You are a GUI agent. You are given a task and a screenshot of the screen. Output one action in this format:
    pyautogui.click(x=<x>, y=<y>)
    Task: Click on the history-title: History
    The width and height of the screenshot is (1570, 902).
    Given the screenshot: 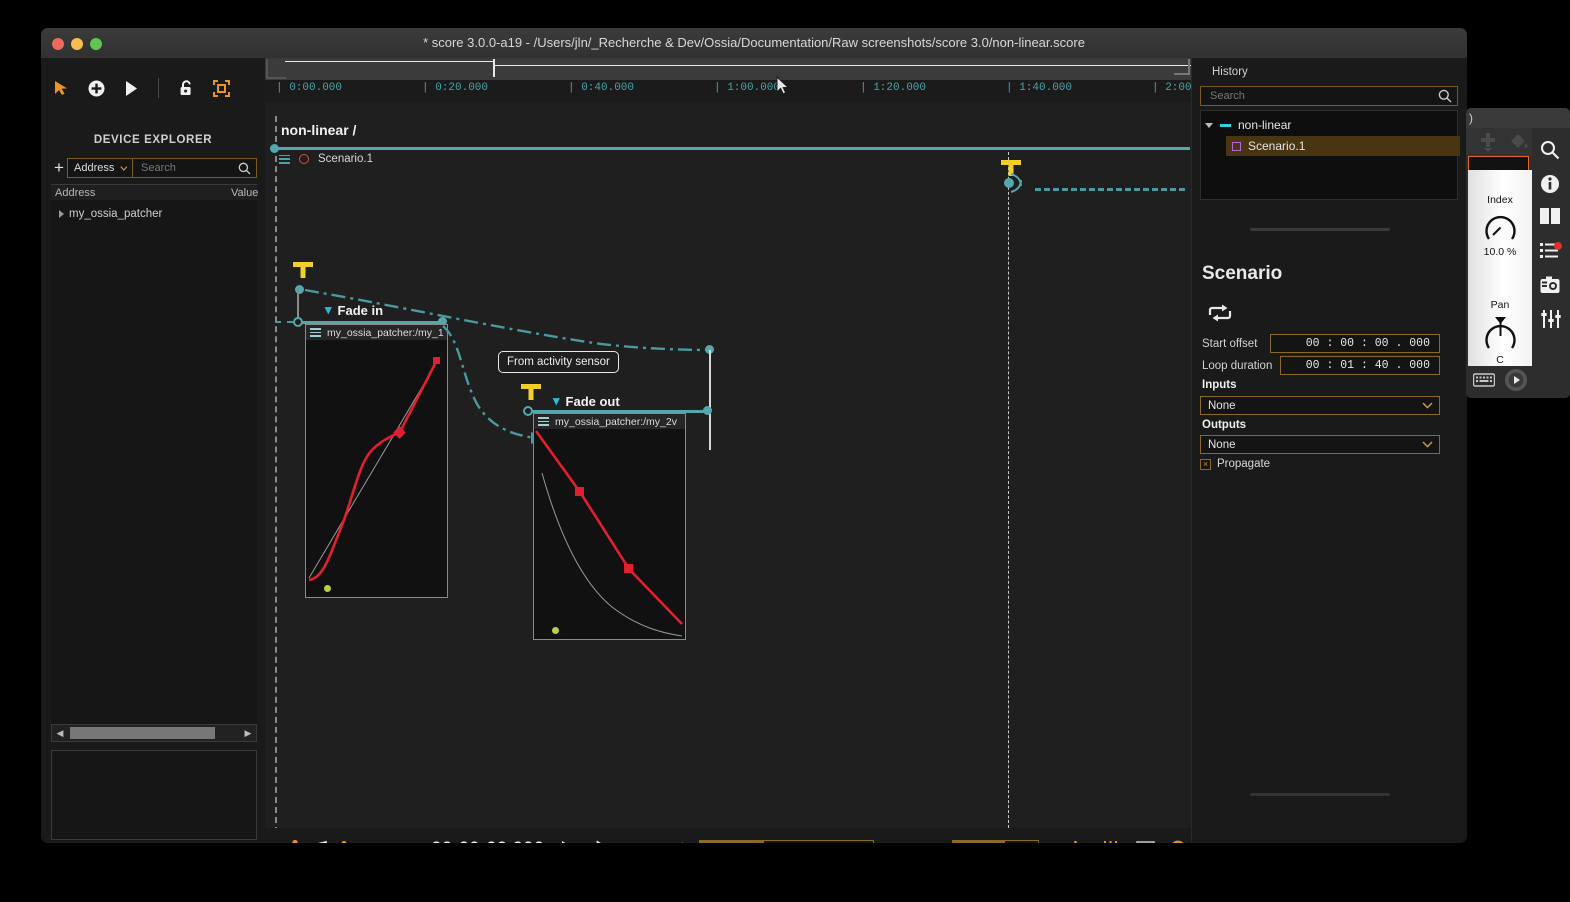 What is the action you would take?
    pyautogui.click(x=1230, y=72)
    